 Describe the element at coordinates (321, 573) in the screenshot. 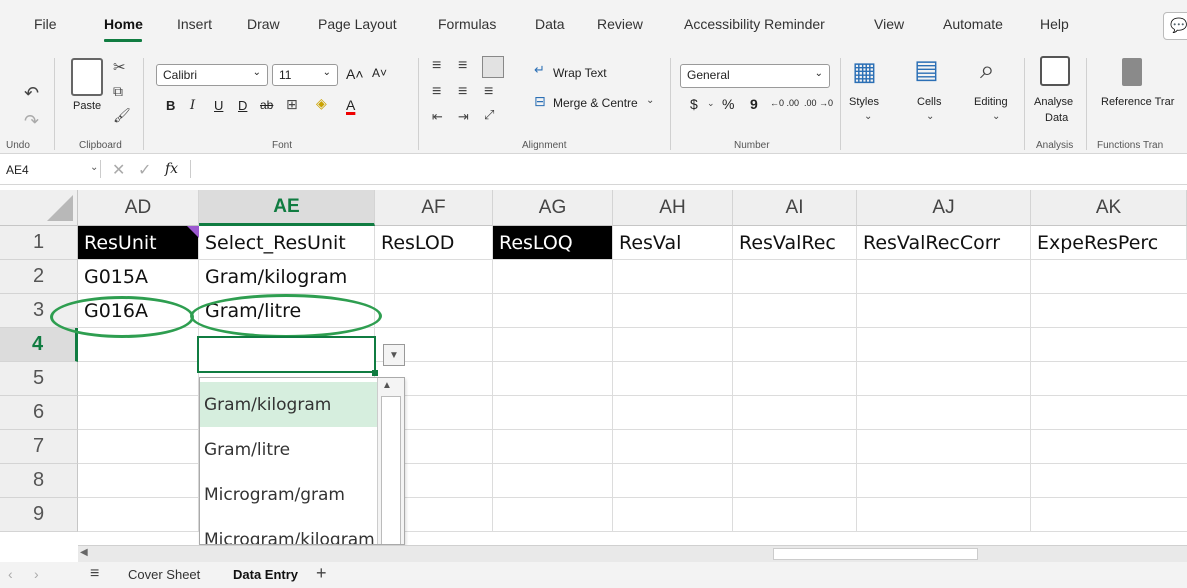

I see `add-sheet-button: +` at that location.